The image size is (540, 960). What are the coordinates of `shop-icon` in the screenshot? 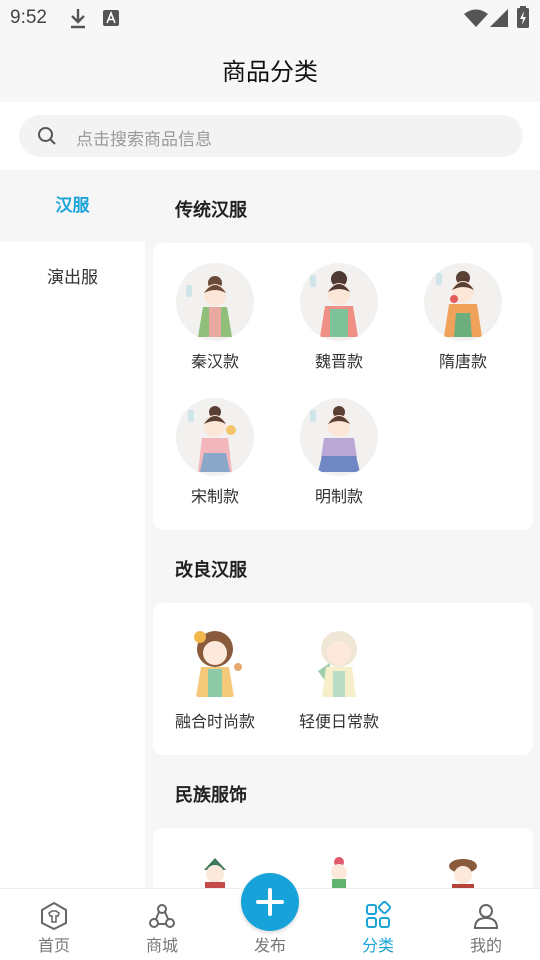 It's located at (162, 916).